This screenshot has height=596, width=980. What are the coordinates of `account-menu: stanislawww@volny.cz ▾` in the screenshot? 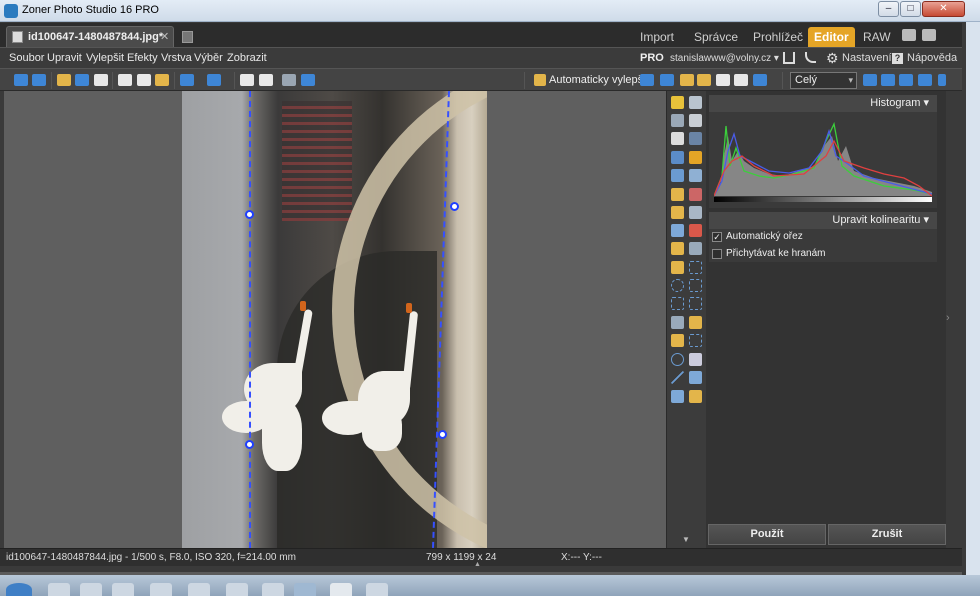 It's located at (724, 58).